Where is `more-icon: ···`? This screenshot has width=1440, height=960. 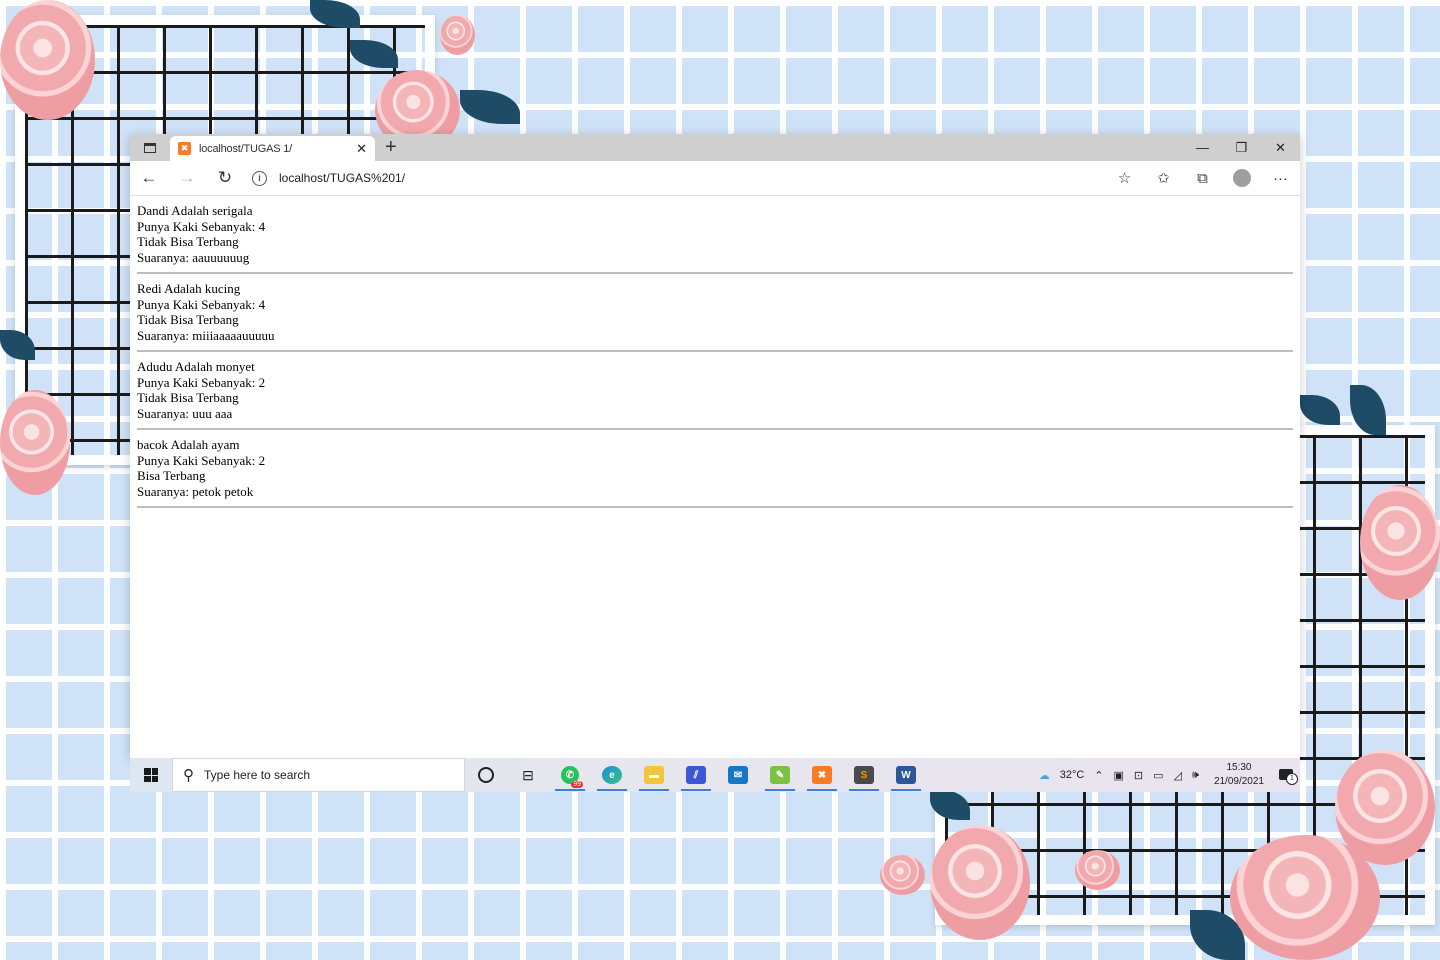 more-icon: ··· is located at coordinates (1280, 178).